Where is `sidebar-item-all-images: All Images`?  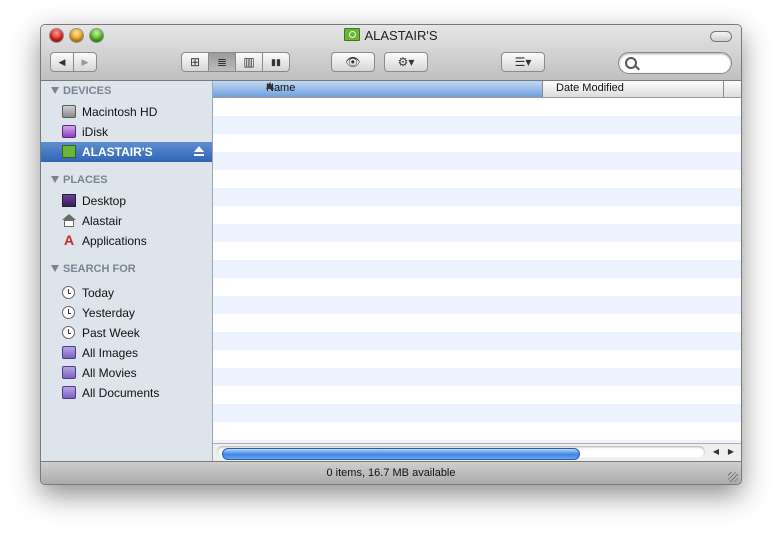
sidebar-item-all-images: All Images is located at coordinates (126, 353).